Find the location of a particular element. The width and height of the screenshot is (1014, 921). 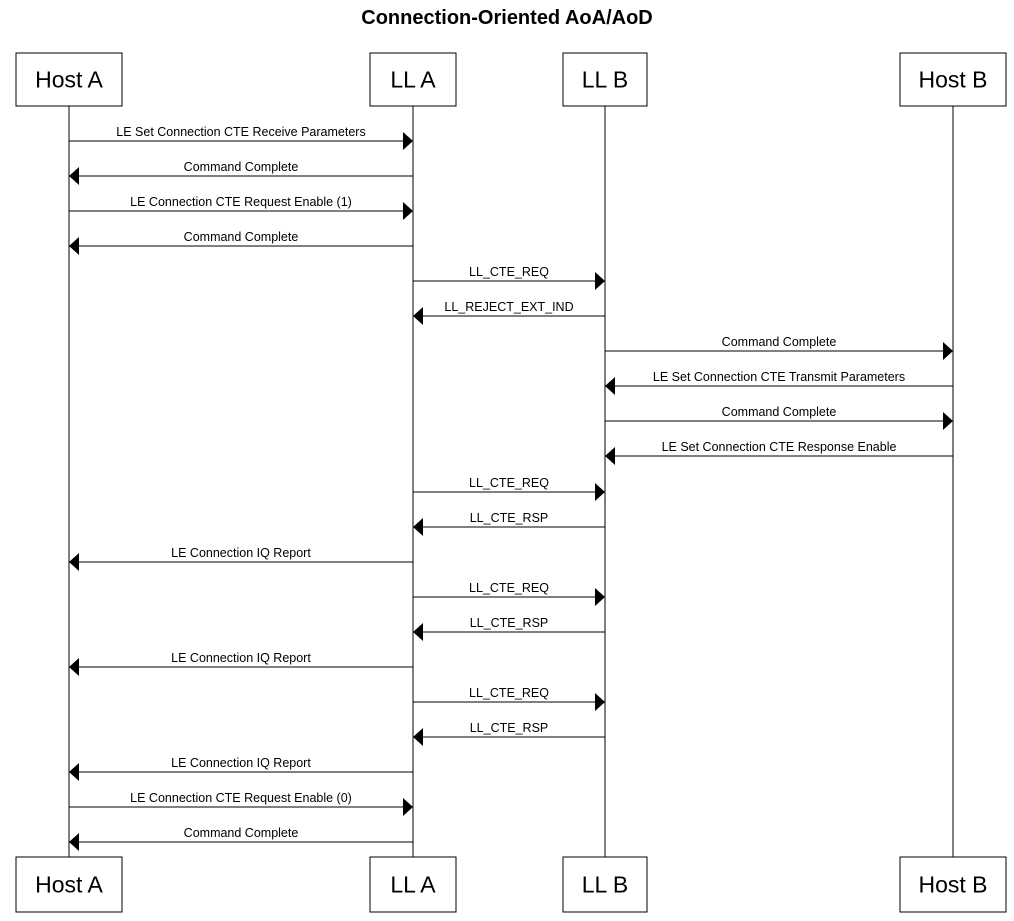

message: LE Connection CTE Request Enable (1) is located at coordinates (241, 207).